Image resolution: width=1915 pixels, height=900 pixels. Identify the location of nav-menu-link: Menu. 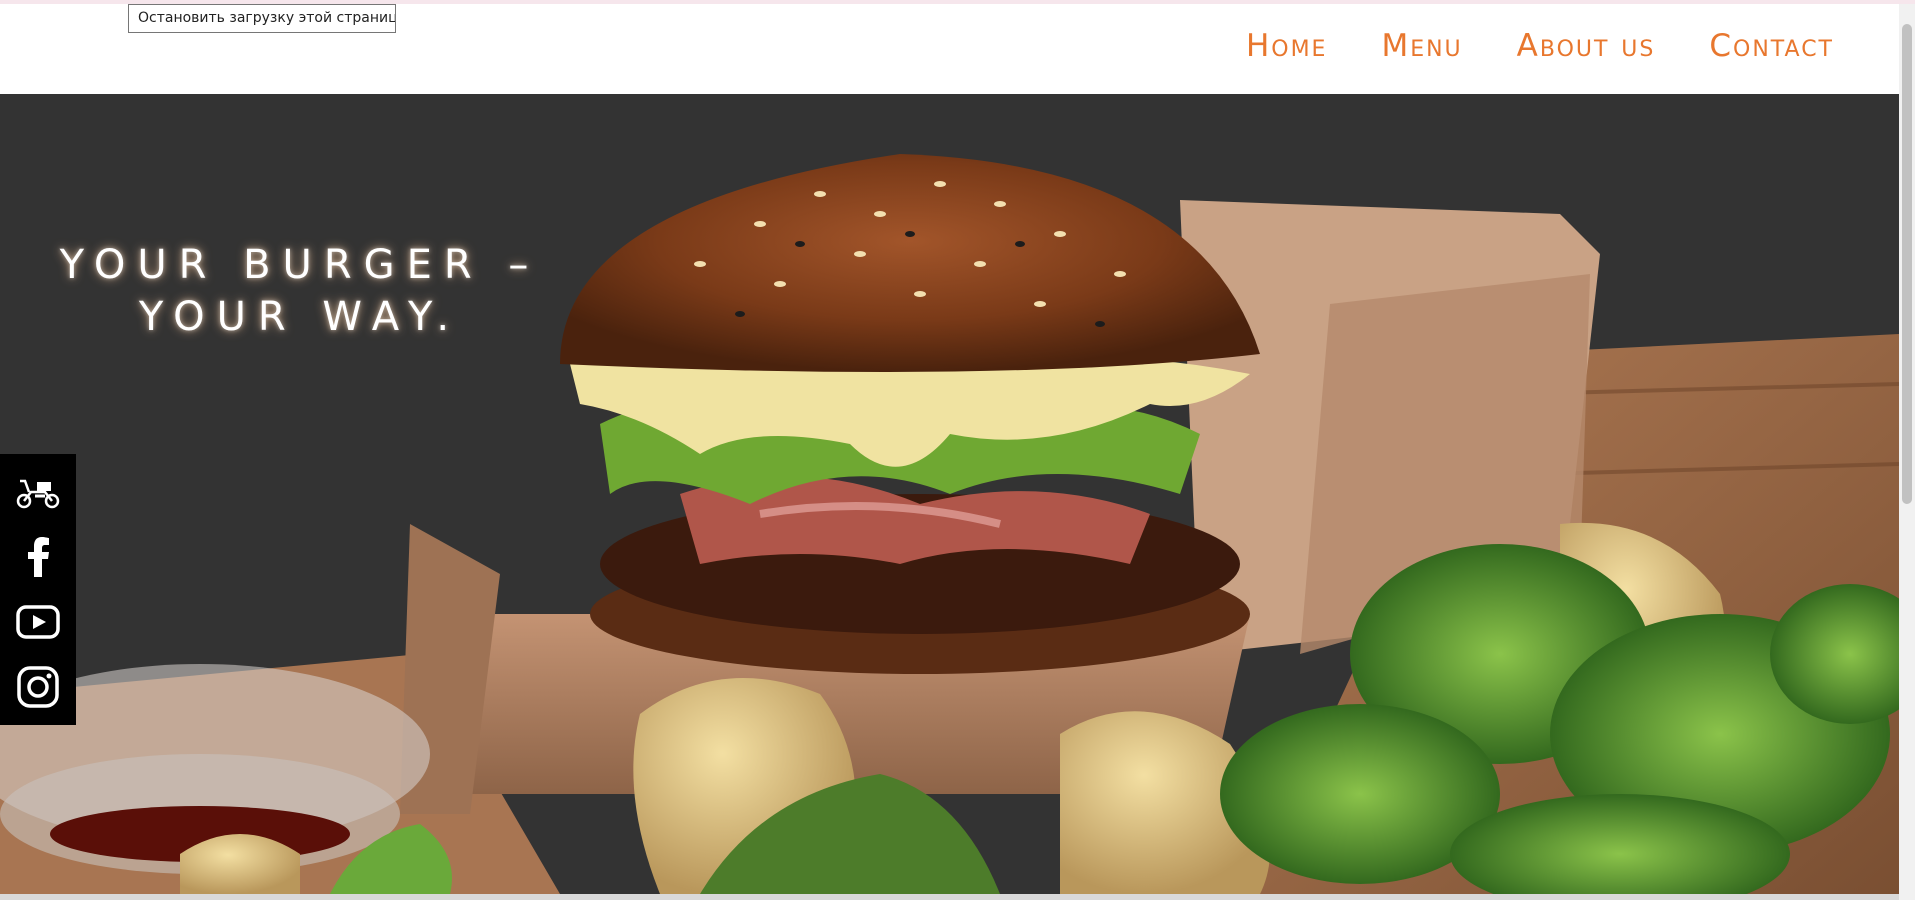
(1421, 46).